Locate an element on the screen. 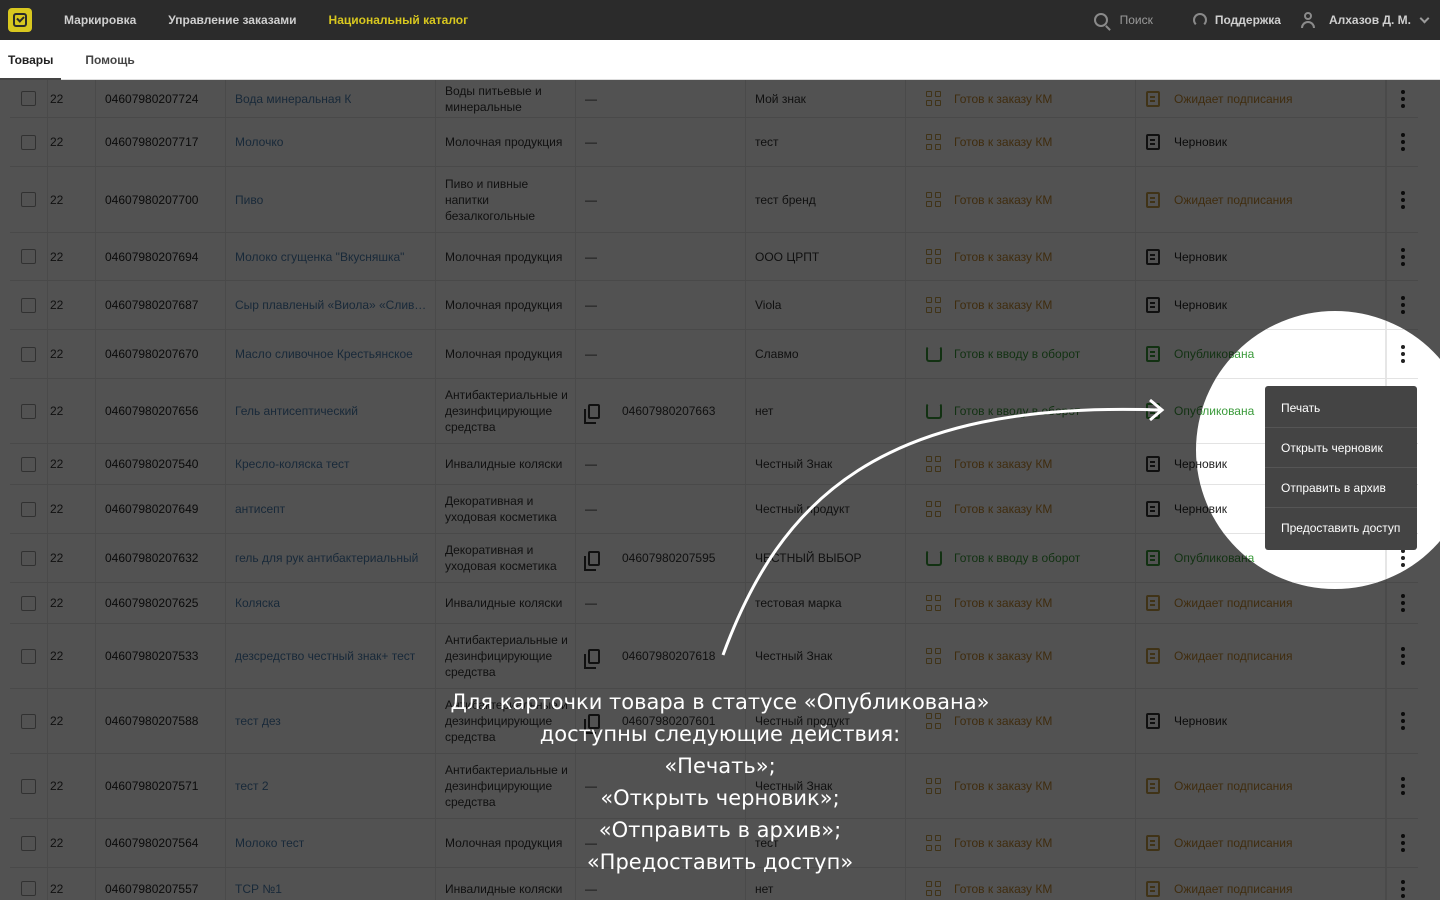  nav-item-marking: Маркировка is located at coordinates (100, 20).